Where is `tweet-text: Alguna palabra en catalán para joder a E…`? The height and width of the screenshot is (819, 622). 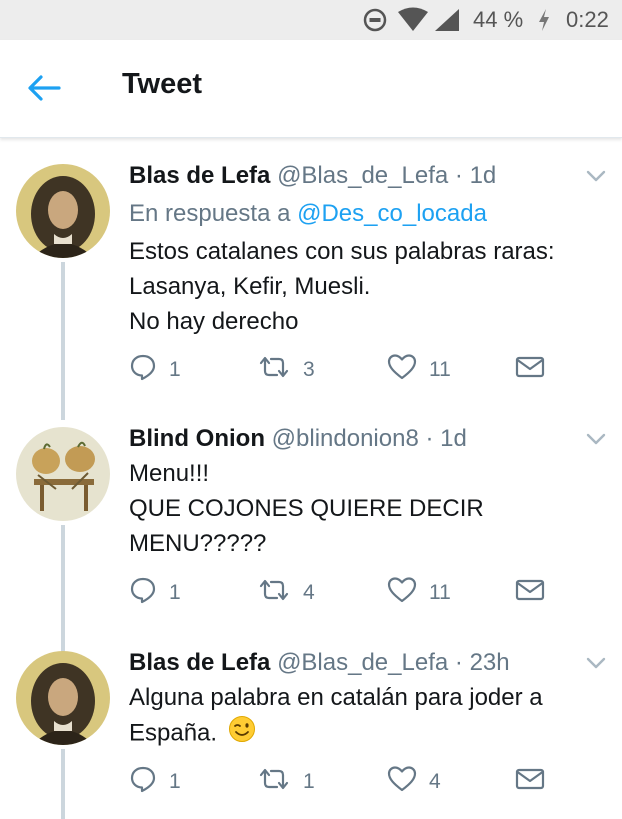
tweet-text: Alguna palabra en catalán para joder a E… is located at coordinates (336, 716).